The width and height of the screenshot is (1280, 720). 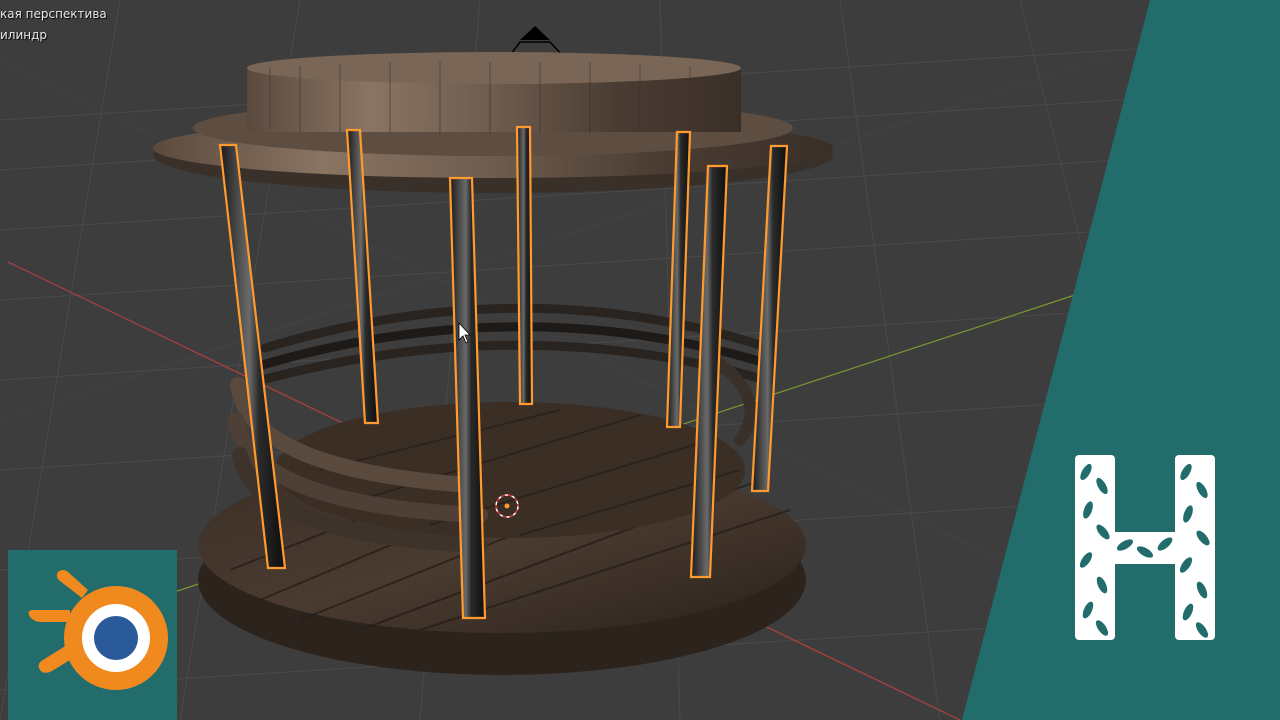 I want to click on leaf-letter-h-icon, so click(x=1145, y=547).